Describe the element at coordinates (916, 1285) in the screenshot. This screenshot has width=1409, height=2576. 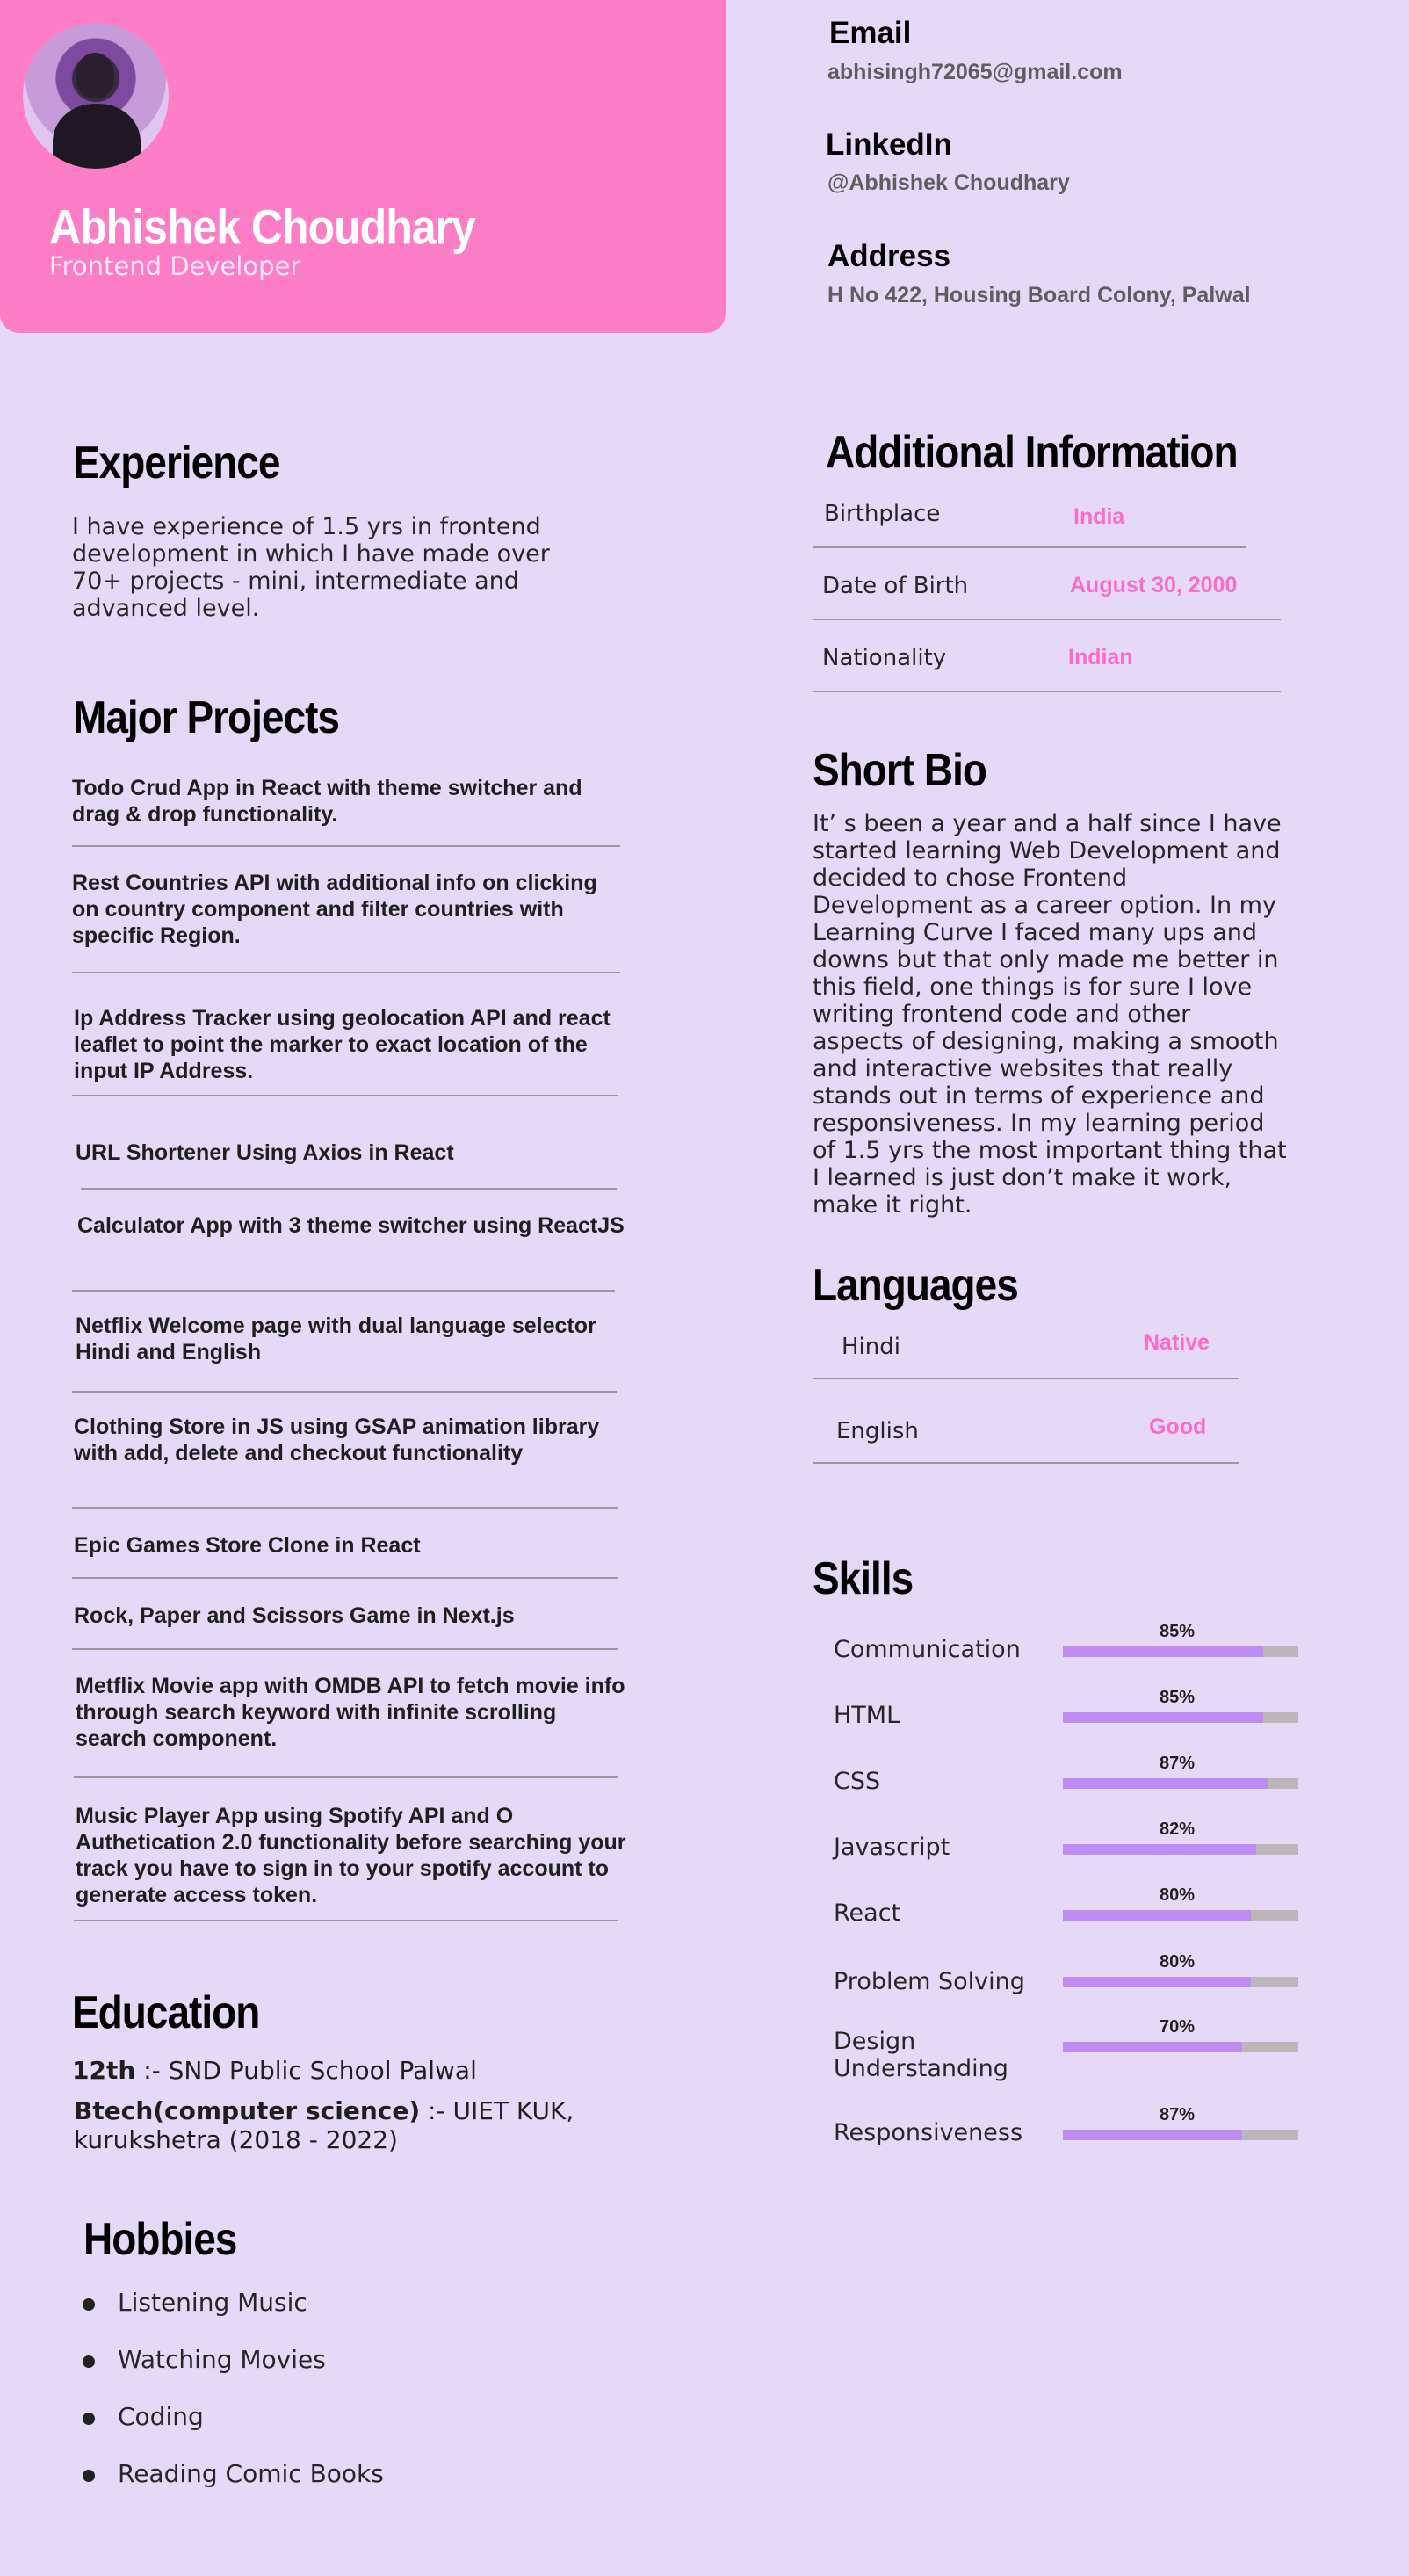
I see `languages-heading: Languages` at that location.